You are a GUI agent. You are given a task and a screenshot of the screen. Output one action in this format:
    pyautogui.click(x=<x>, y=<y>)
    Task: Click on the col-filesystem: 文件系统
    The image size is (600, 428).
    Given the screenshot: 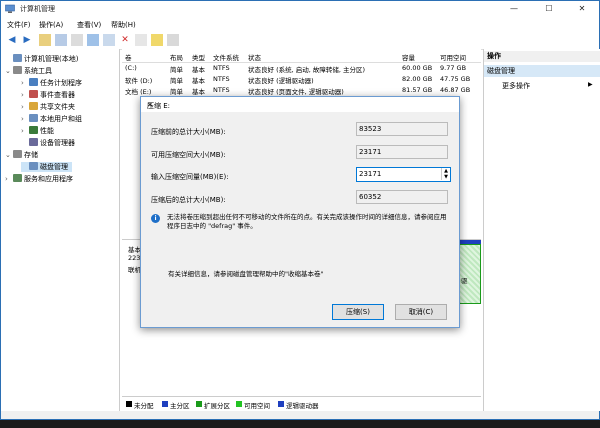 What is the action you would take?
    pyautogui.click(x=226, y=57)
    